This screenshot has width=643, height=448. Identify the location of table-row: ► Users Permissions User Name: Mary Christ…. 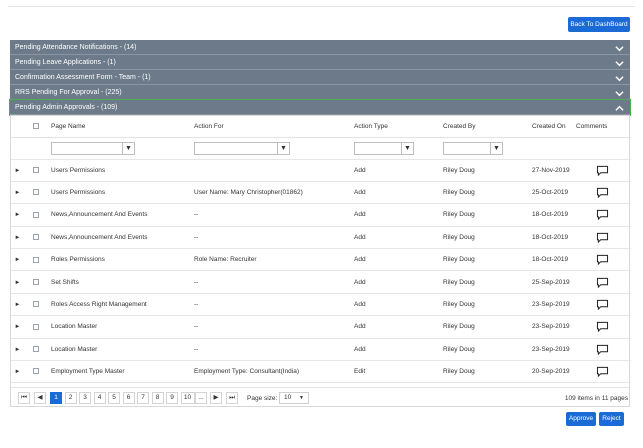
(321, 193).